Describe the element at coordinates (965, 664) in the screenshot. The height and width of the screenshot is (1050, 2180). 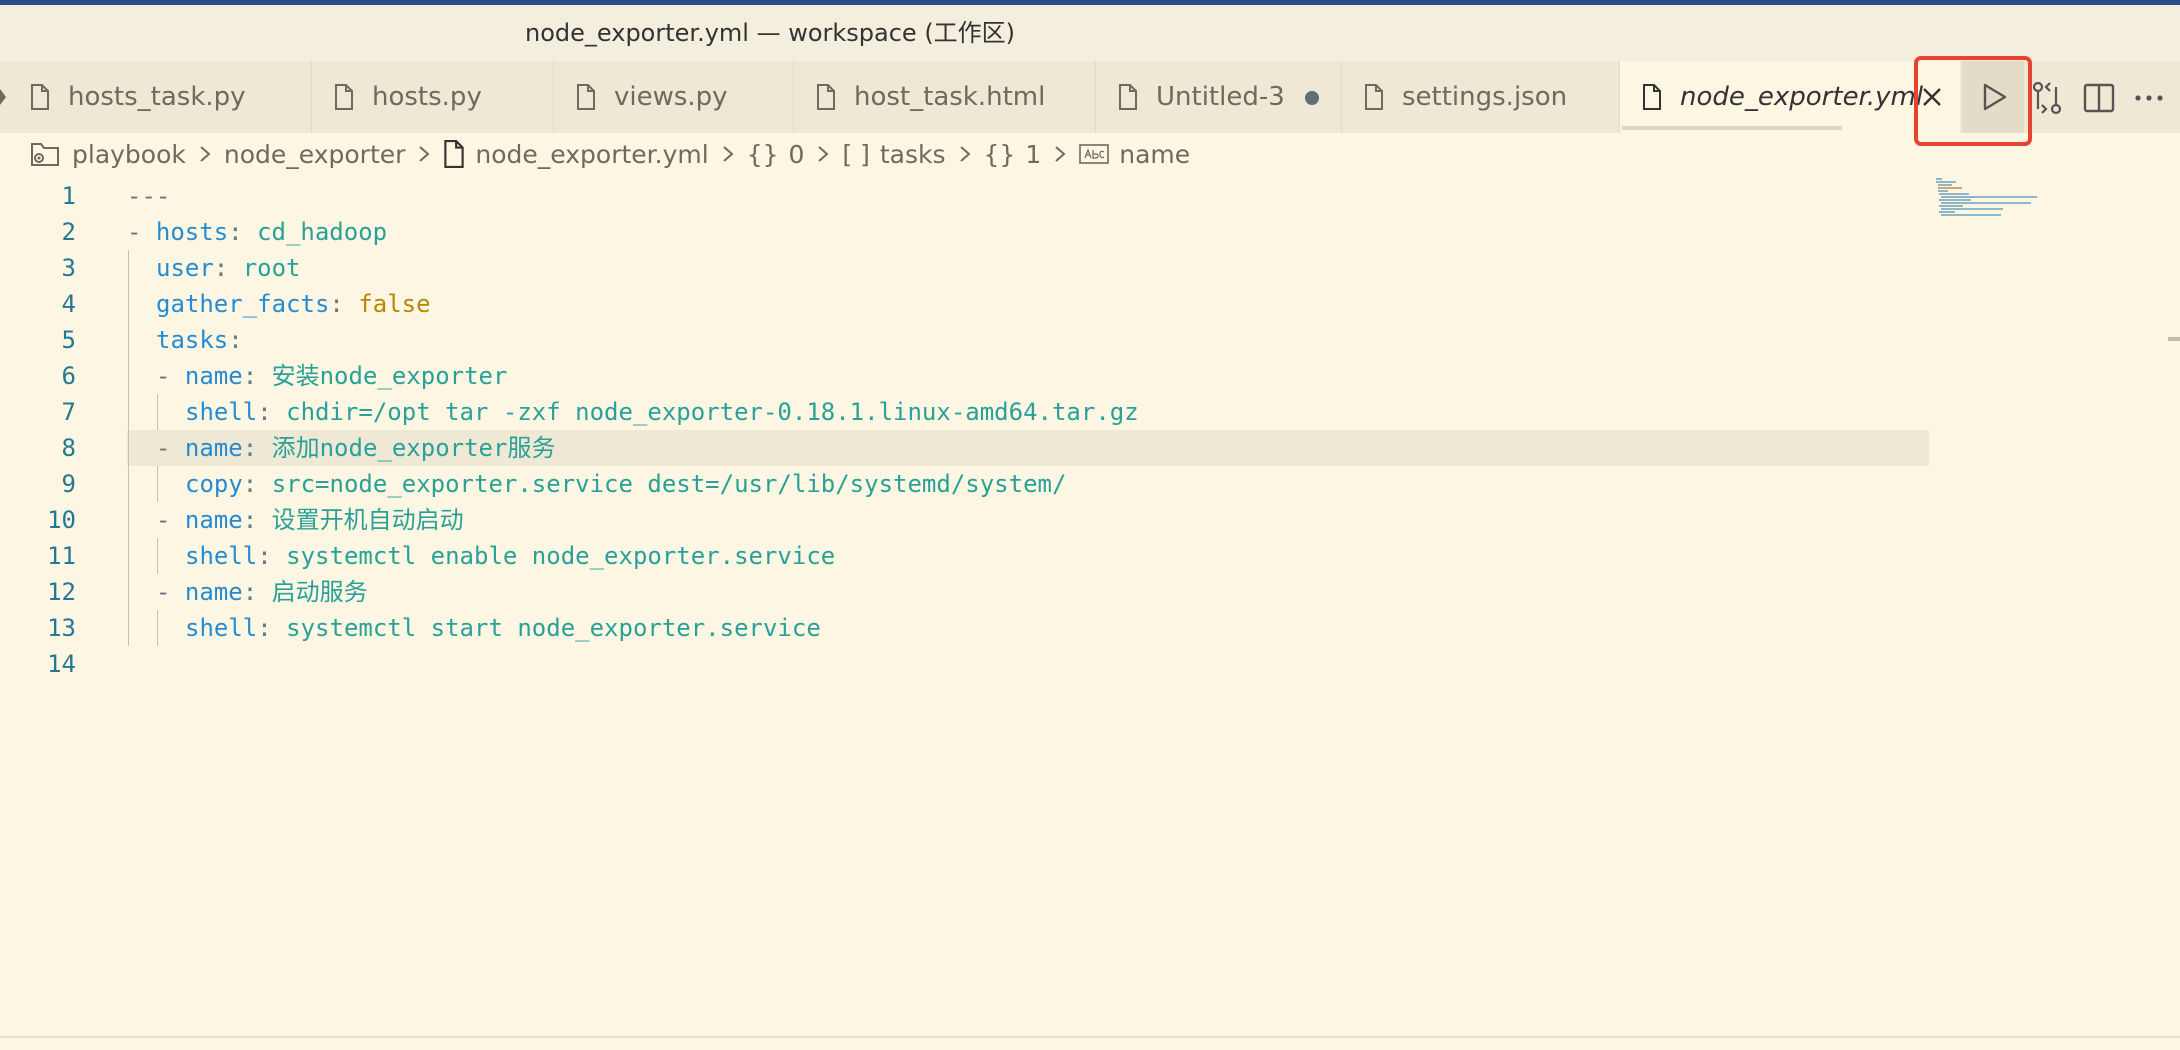
I see `code-line: 14` at that location.